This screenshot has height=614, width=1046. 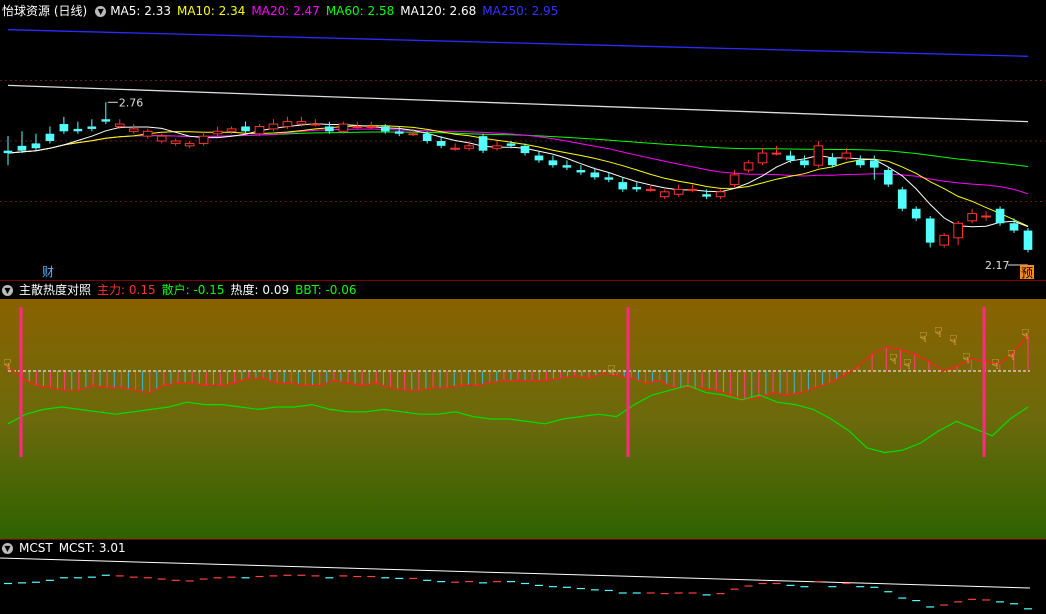 I want to click on ma-line-ma120, so click(x=518, y=103).